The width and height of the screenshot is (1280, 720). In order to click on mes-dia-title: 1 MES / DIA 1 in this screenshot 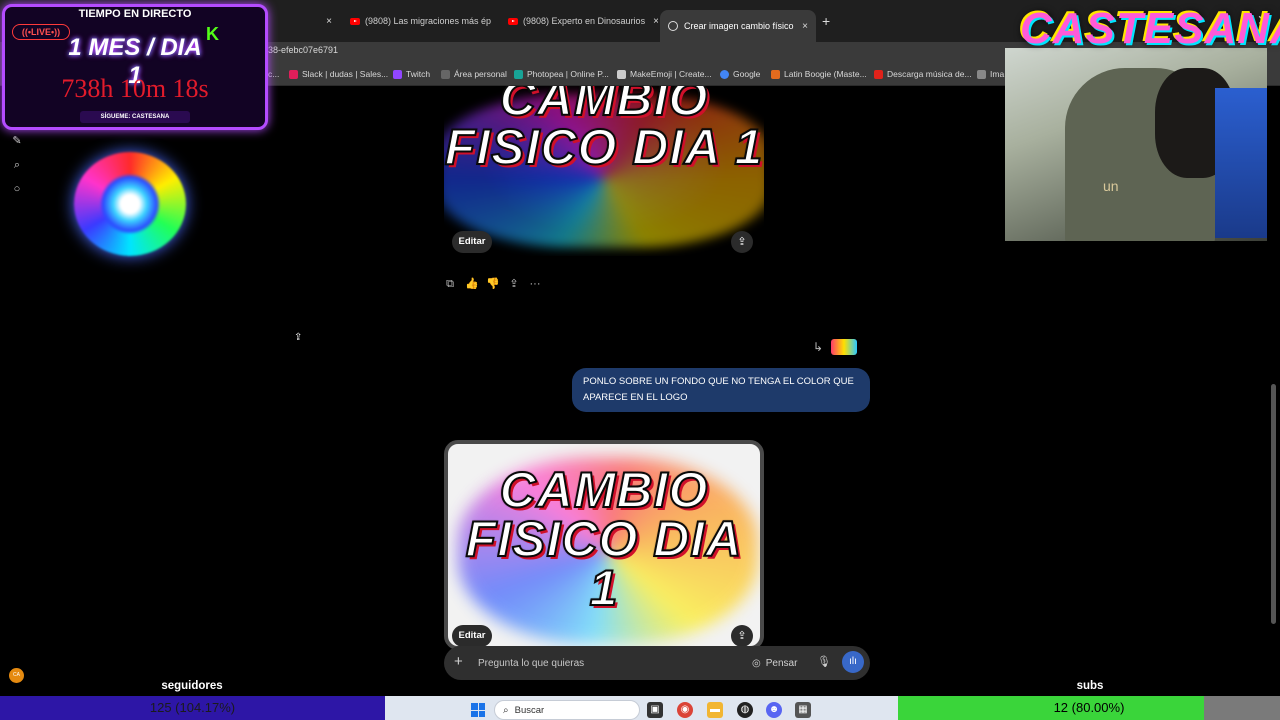, I will do `click(135, 61)`.